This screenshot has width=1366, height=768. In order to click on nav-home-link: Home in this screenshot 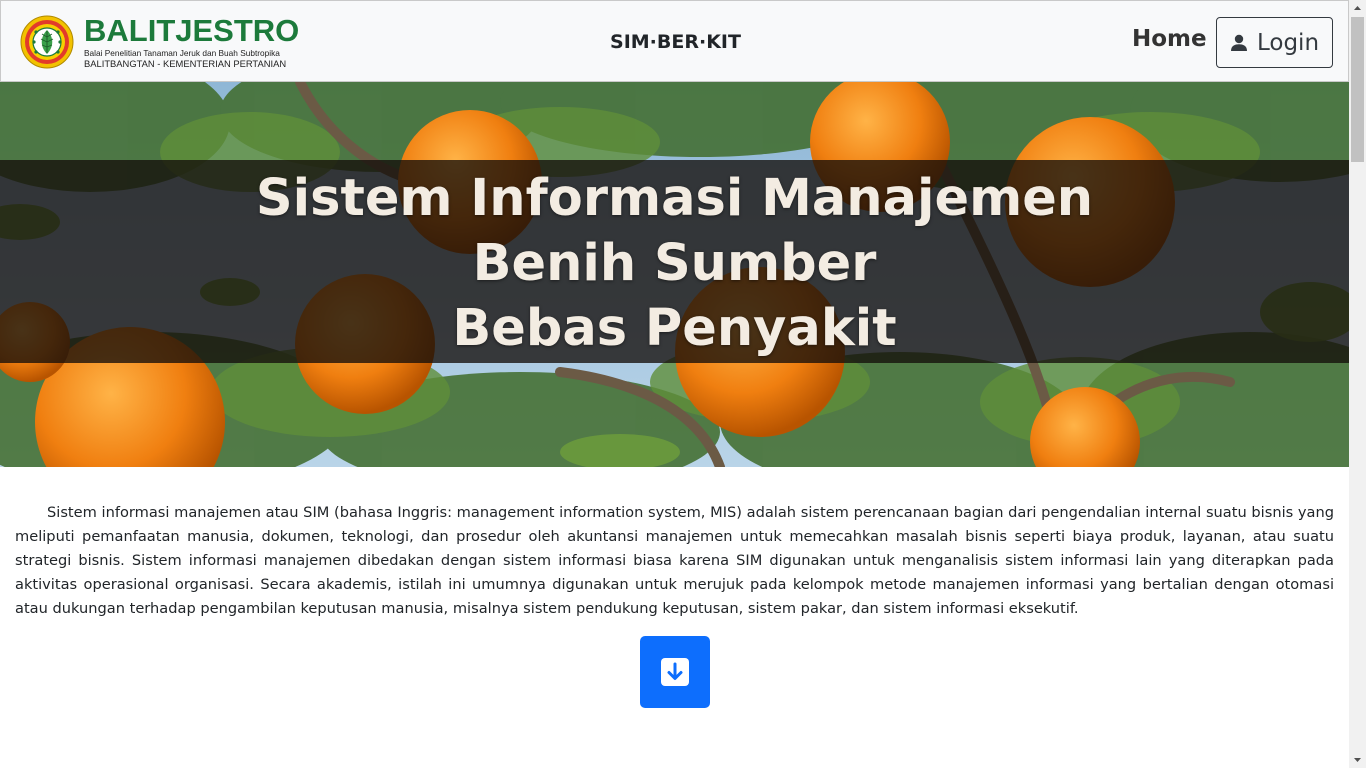, I will do `click(1169, 39)`.